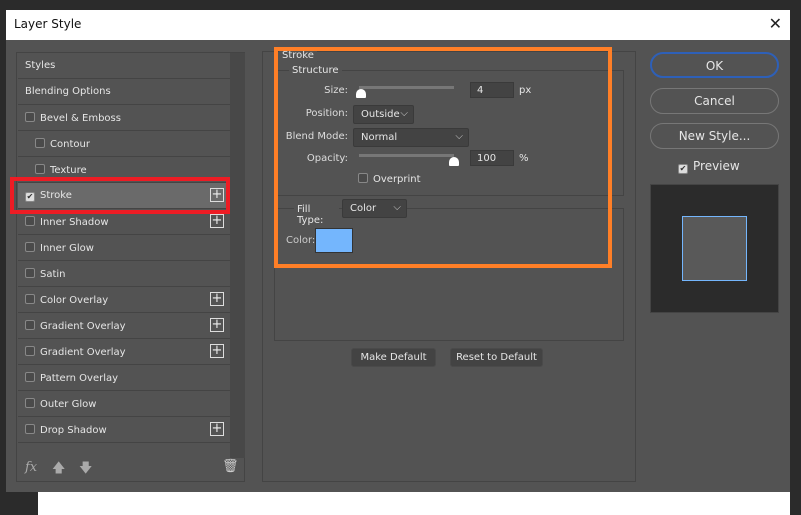 This screenshot has height=515, width=801. Describe the element at coordinates (120, 195) in the screenshot. I see `red-highlight` at that location.